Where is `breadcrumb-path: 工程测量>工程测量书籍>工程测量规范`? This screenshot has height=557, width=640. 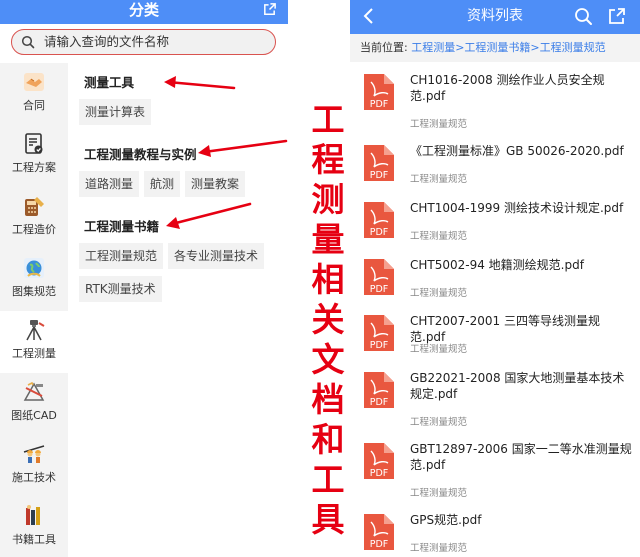
breadcrumb-path: 工程测量>工程测量书籍>工程测量规范 is located at coordinates (508, 47).